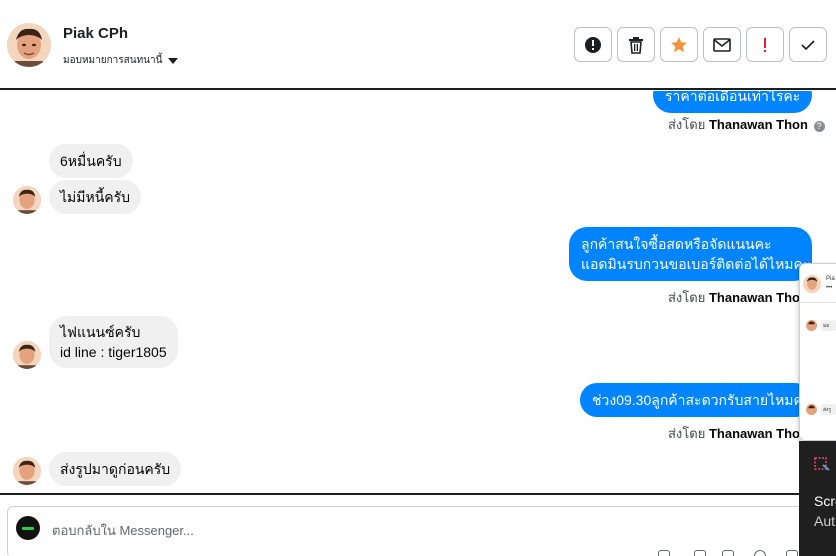 This screenshot has height=556, width=836. I want to click on screenshot-notification: Scre Aut, so click(817, 498).